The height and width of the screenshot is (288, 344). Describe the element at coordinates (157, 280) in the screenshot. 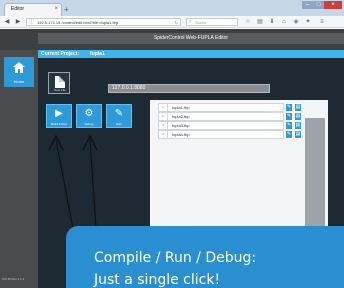

I see `caption-line-2: Just a single click!` at that location.